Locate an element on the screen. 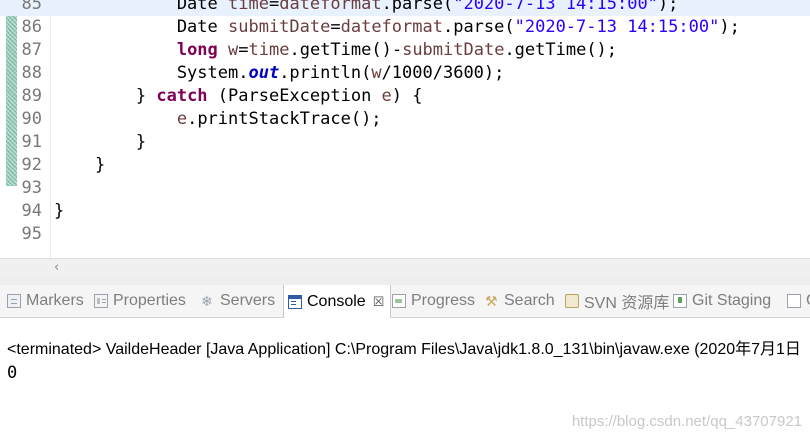  tab-servers: ❄ Servers is located at coordinates (238, 301).